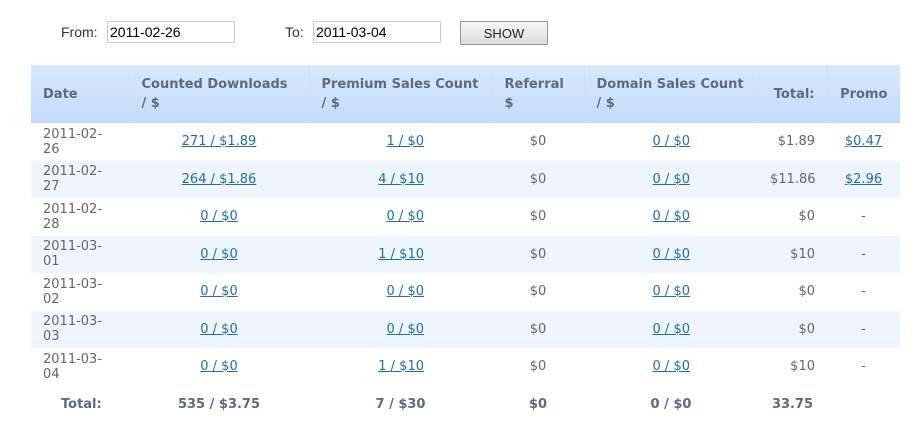 The width and height of the screenshot is (919, 439). What do you see at coordinates (219, 141) in the screenshot?
I see `counted-downloads-link: 271 / $1.89` at bounding box center [219, 141].